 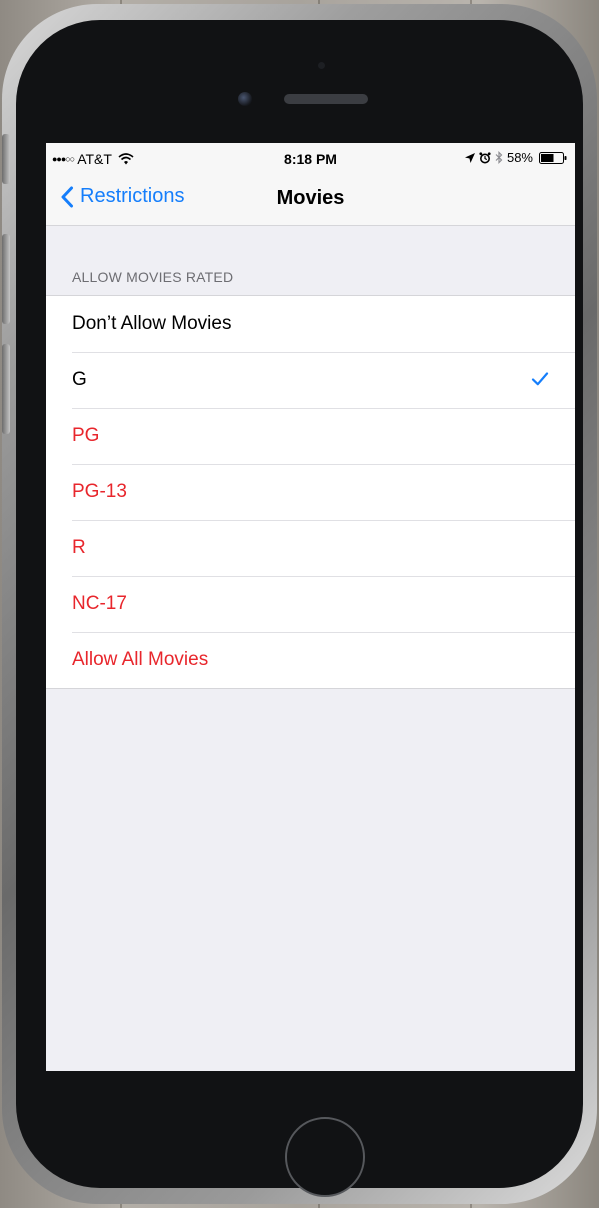 I want to click on status-bar: ●●●○○ AT&T 8:18 PM 58%, so click(x=310, y=158).